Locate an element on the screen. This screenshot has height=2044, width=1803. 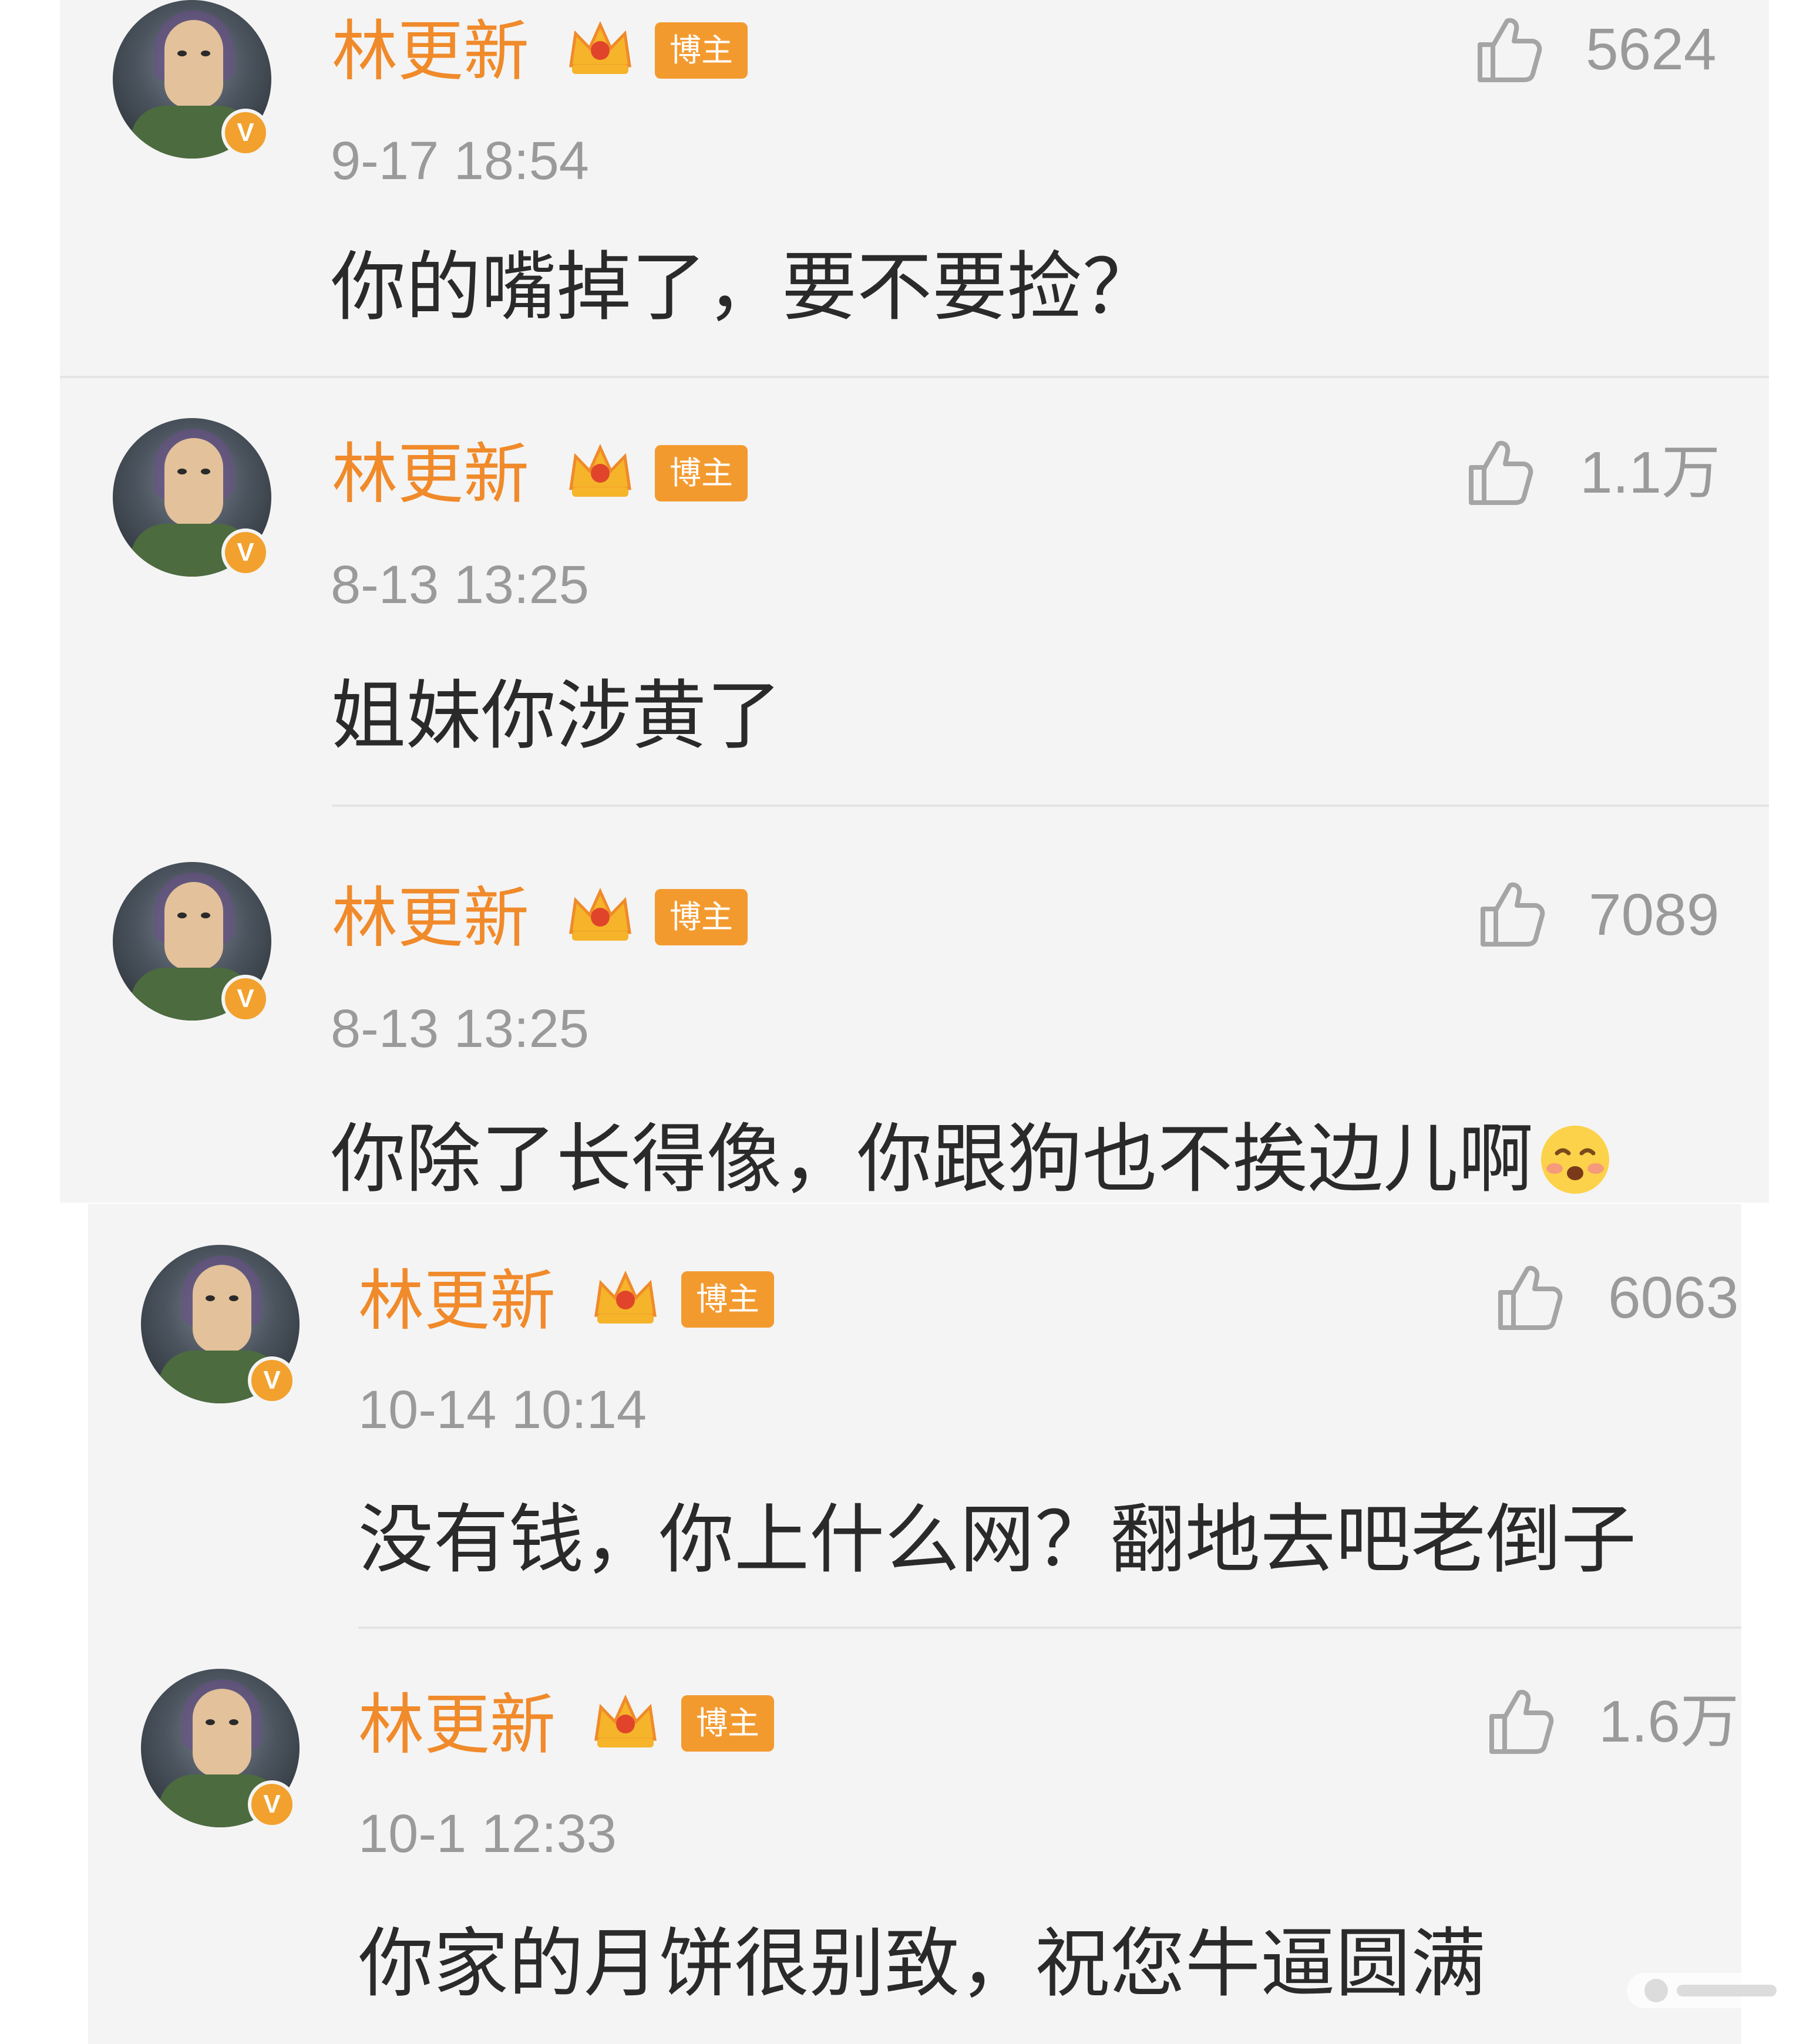
comment-text: 姐妹你涉黄了 is located at coordinates (556, 716).